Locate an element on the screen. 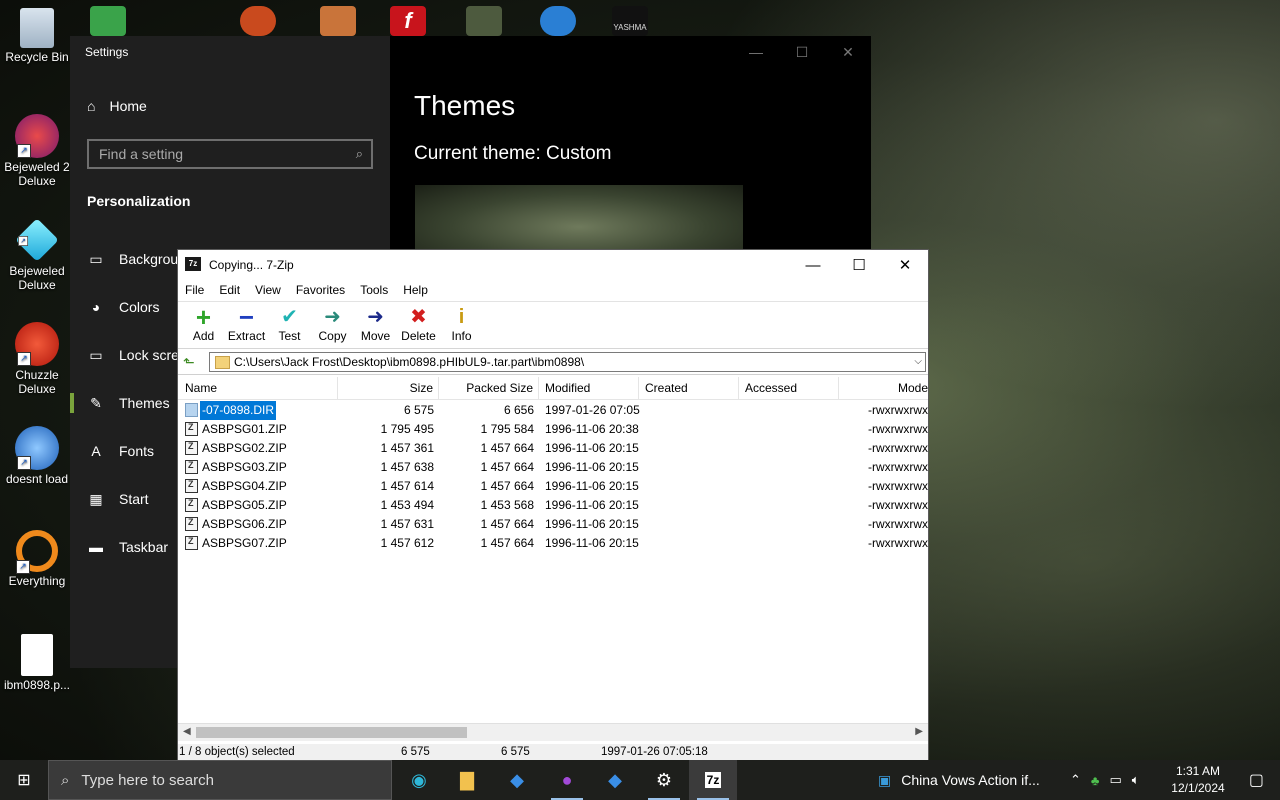 This screenshot has height=800, width=1280. yashma-icon: YASHMA is located at coordinates (630, 21).